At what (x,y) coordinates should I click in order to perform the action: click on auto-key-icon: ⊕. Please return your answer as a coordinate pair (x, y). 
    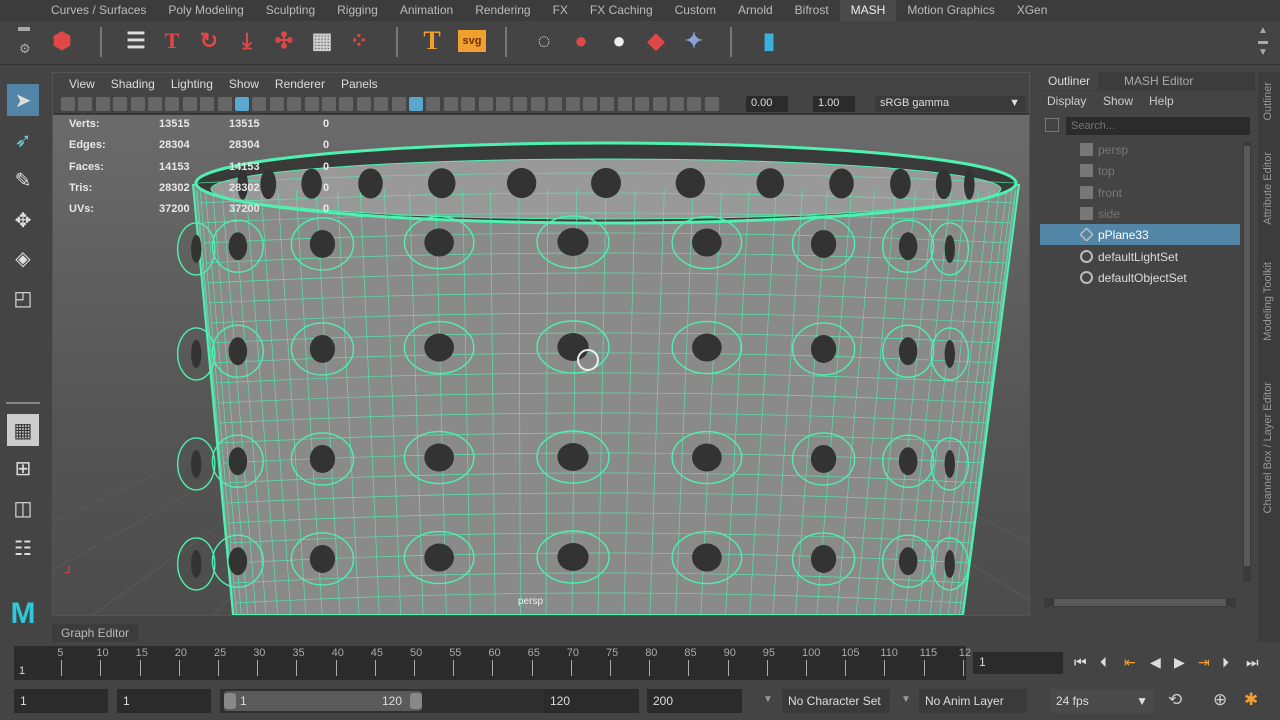
    Looking at the image, I should click on (1220, 700).